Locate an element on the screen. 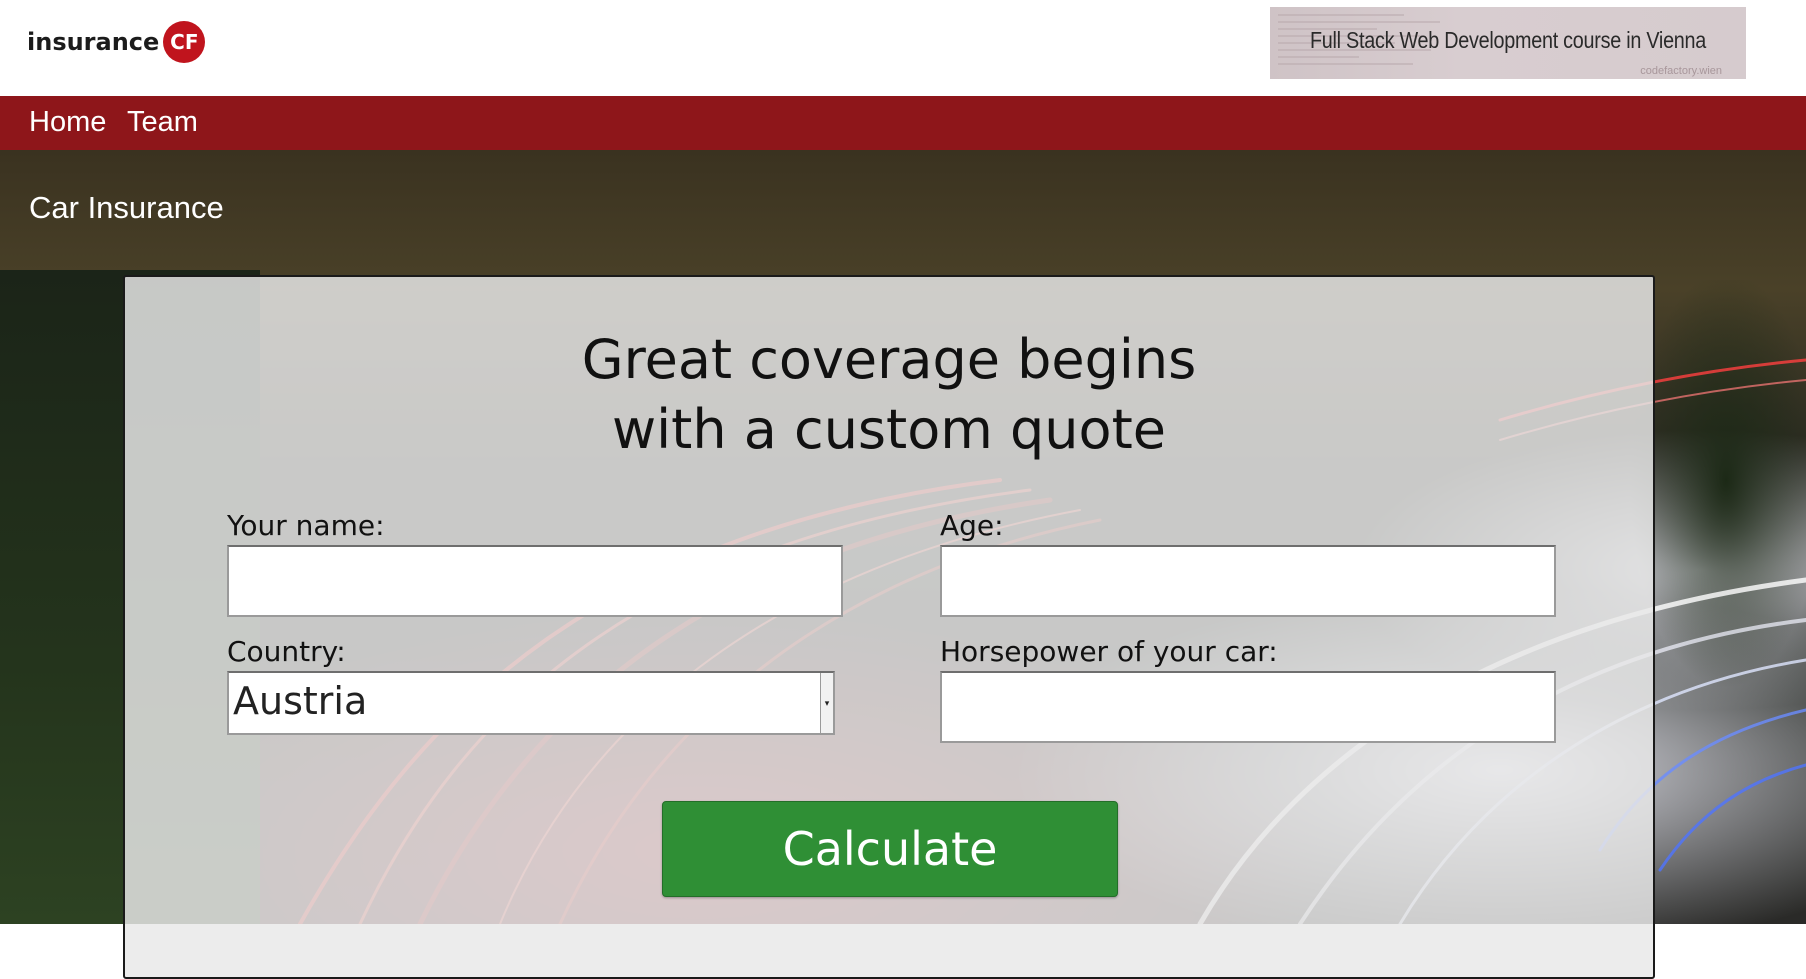 The image size is (1806, 979). nav-link-team: Team is located at coordinates (162, 122).